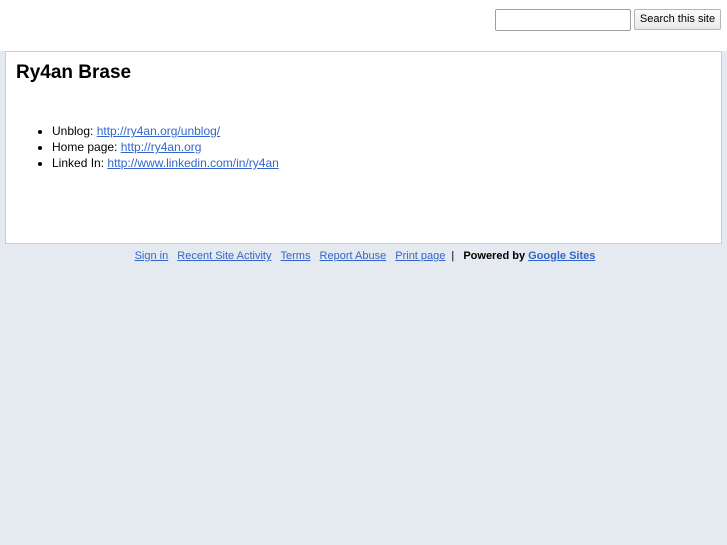 This screenshot has width=727, height=545. I want to click on link-label: Unblog:, so click(73, 131).